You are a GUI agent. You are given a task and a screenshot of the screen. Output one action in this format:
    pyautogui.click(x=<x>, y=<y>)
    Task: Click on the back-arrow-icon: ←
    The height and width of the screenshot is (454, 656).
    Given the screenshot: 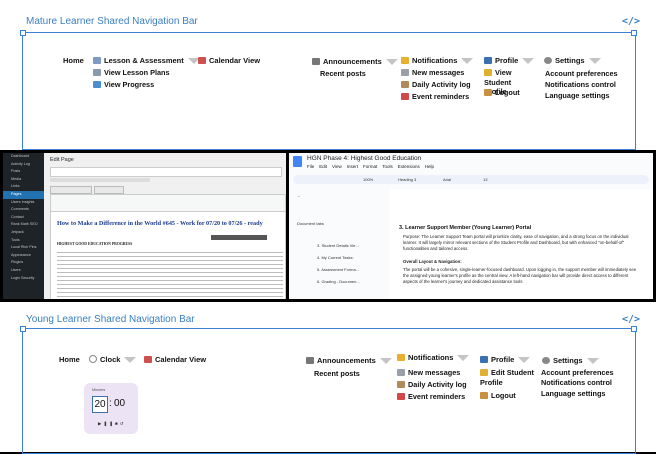 What is the action you would take?
    pyautogui.click(x=299, y=195)
    